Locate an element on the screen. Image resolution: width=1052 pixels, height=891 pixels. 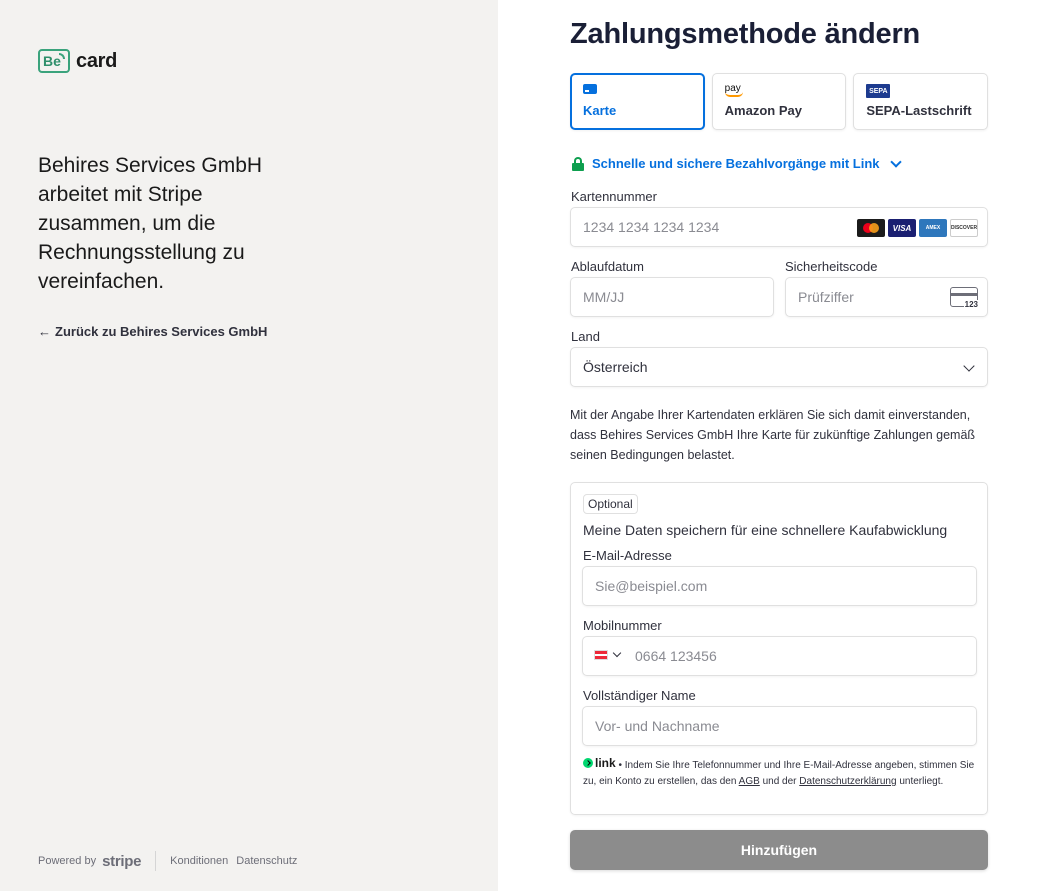
card-icon is located at coordinates (590, 89).